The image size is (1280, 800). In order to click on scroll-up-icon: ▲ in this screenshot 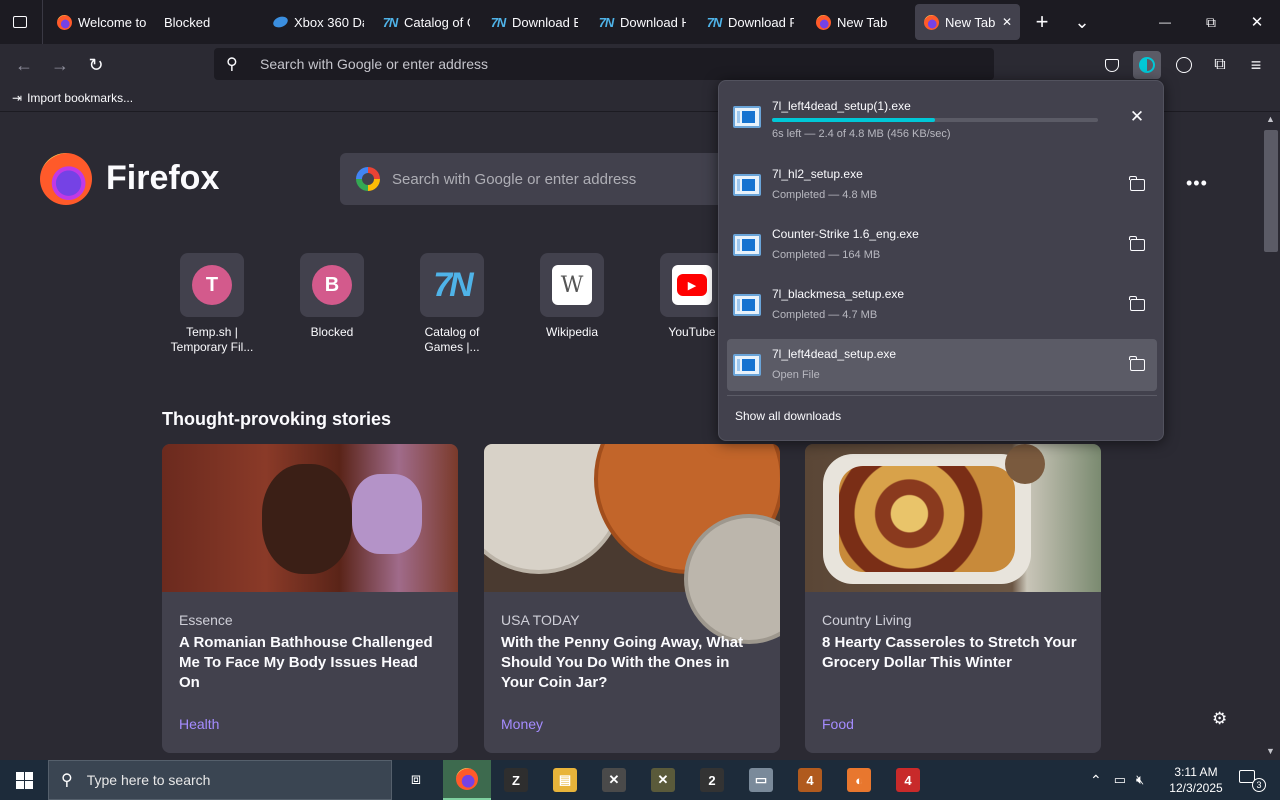, I will do `click(1270, 119)`.